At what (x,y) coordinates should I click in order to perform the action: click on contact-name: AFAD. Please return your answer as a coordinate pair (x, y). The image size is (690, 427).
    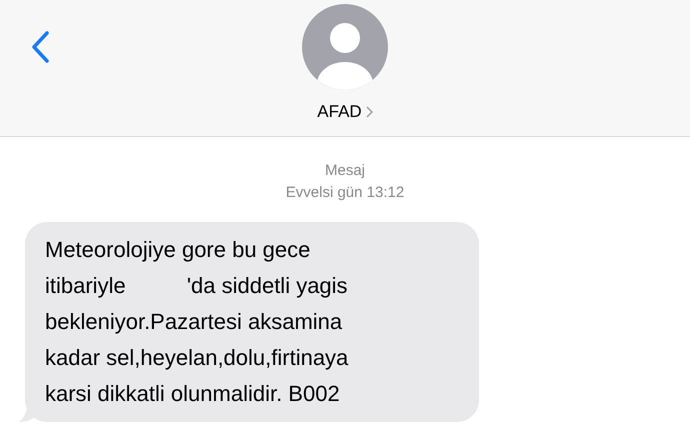
    Looking at the image, I should click on (345, 111).